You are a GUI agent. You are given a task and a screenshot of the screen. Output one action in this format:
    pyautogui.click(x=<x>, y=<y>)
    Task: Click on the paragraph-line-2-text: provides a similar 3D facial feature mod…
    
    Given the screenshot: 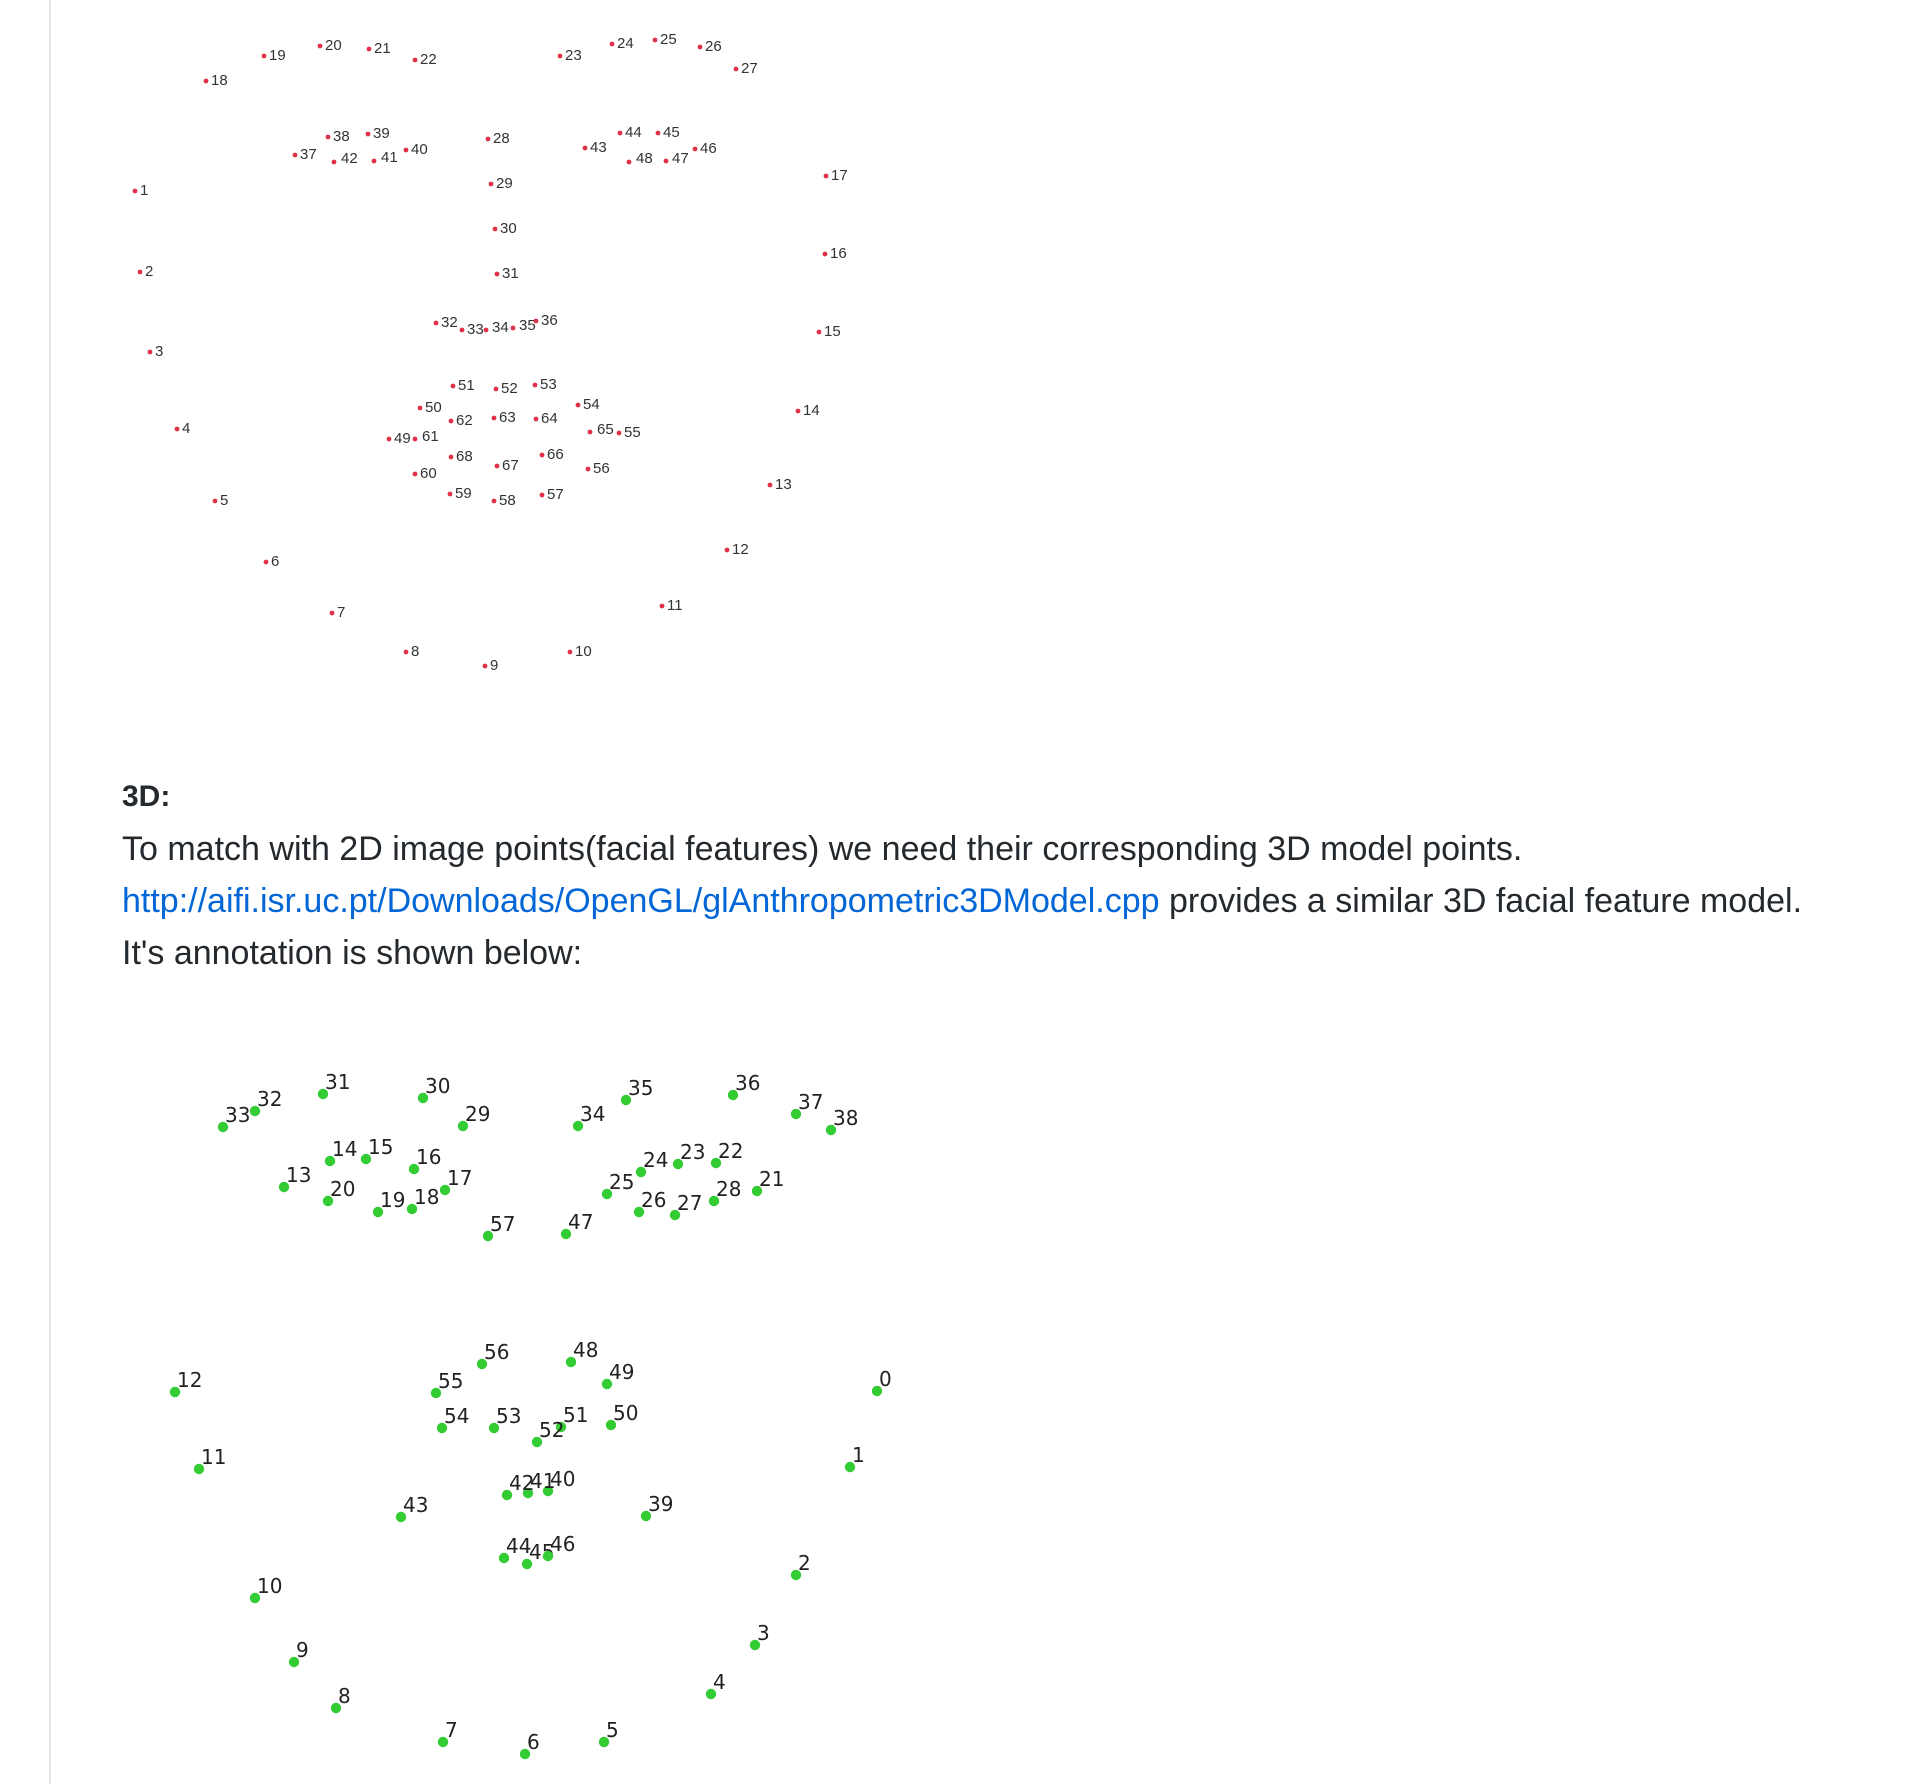 What is the action you would take?
    pyautogui.click(x=1481, y=901)
    